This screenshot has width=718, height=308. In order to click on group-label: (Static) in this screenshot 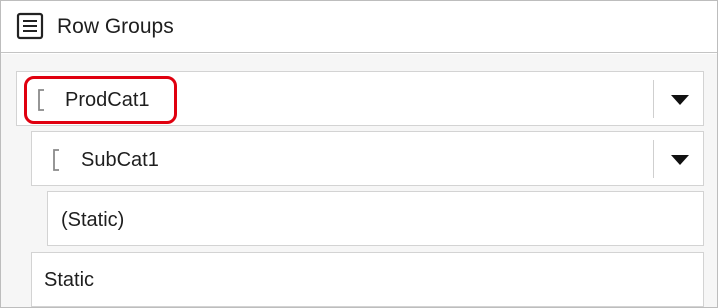, I will do `click(93, 220)`.